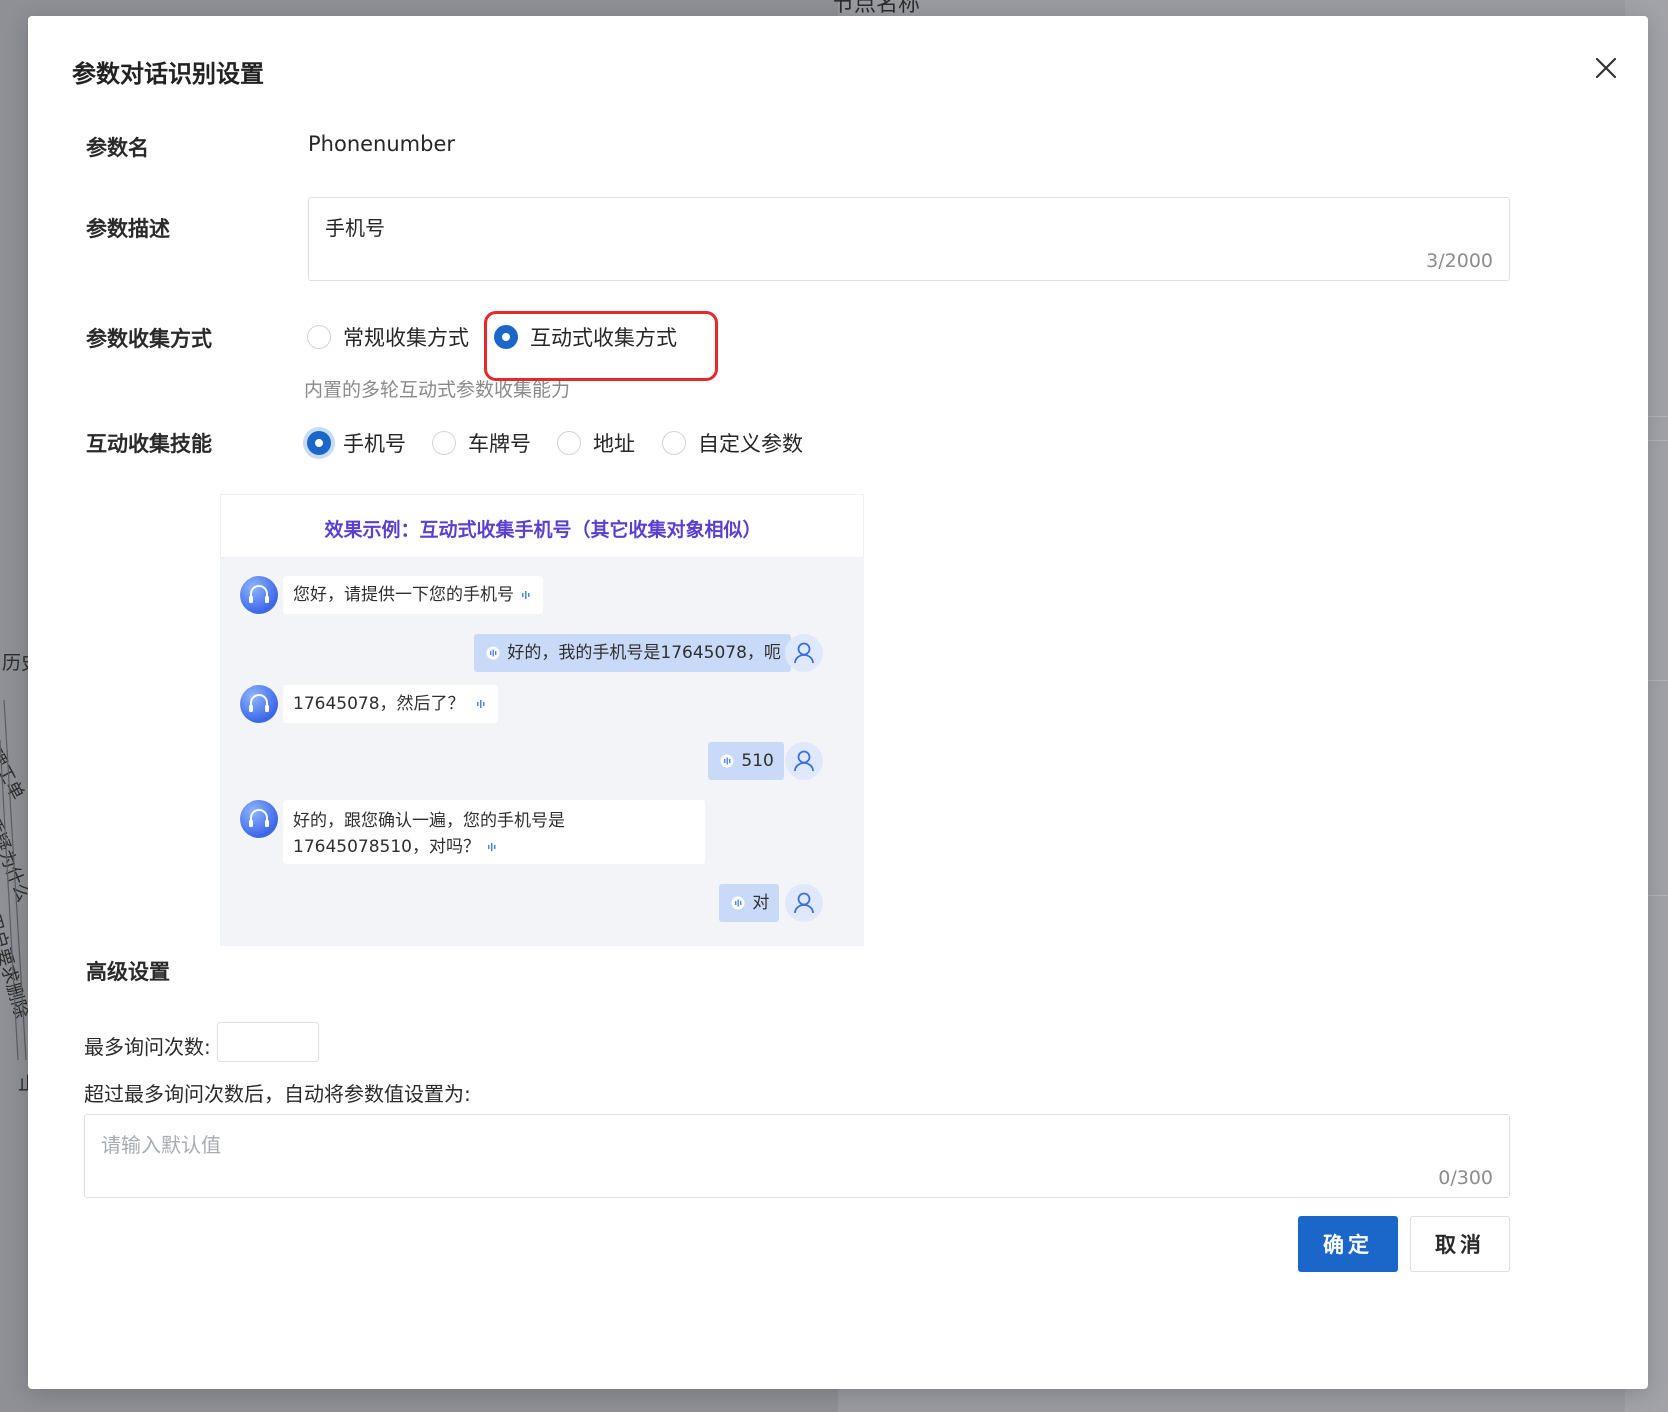 The height and width of the screenshot is (1412, 1668). Describe the element at coordinates (374, 444) in the screenshot. I see `radio-label: 手机号` at that location.